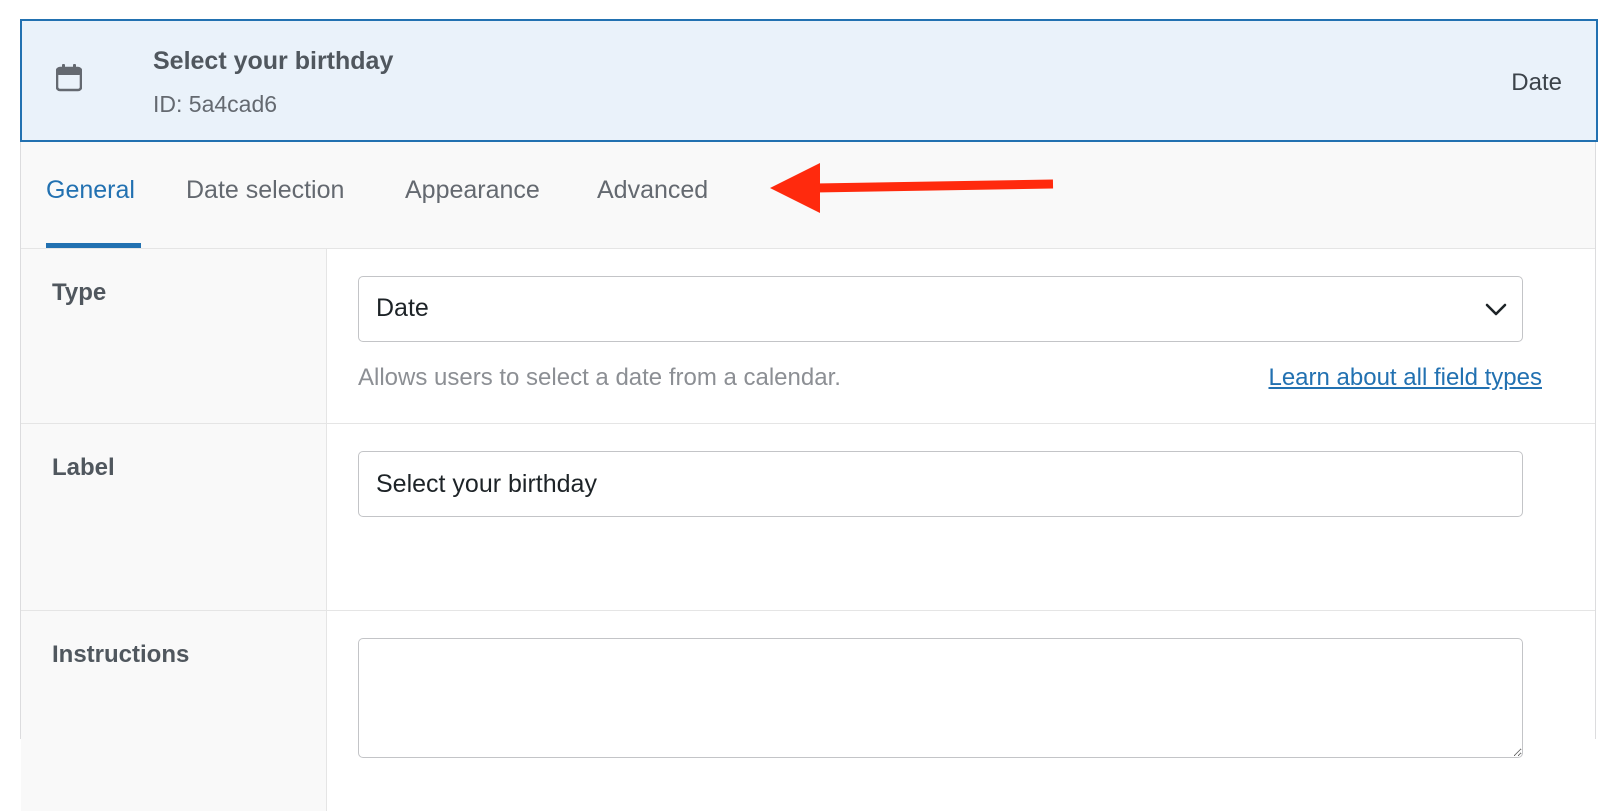 Image resolution: width=1612 pixels, height=811 pixels. Describe the element at coordinates (273, 61) in the screenshot. I see `field-title: Select your birthday` at that location.